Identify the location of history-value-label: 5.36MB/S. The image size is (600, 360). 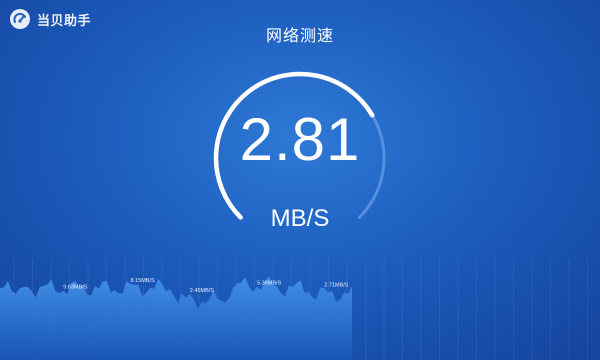
(269, 284).